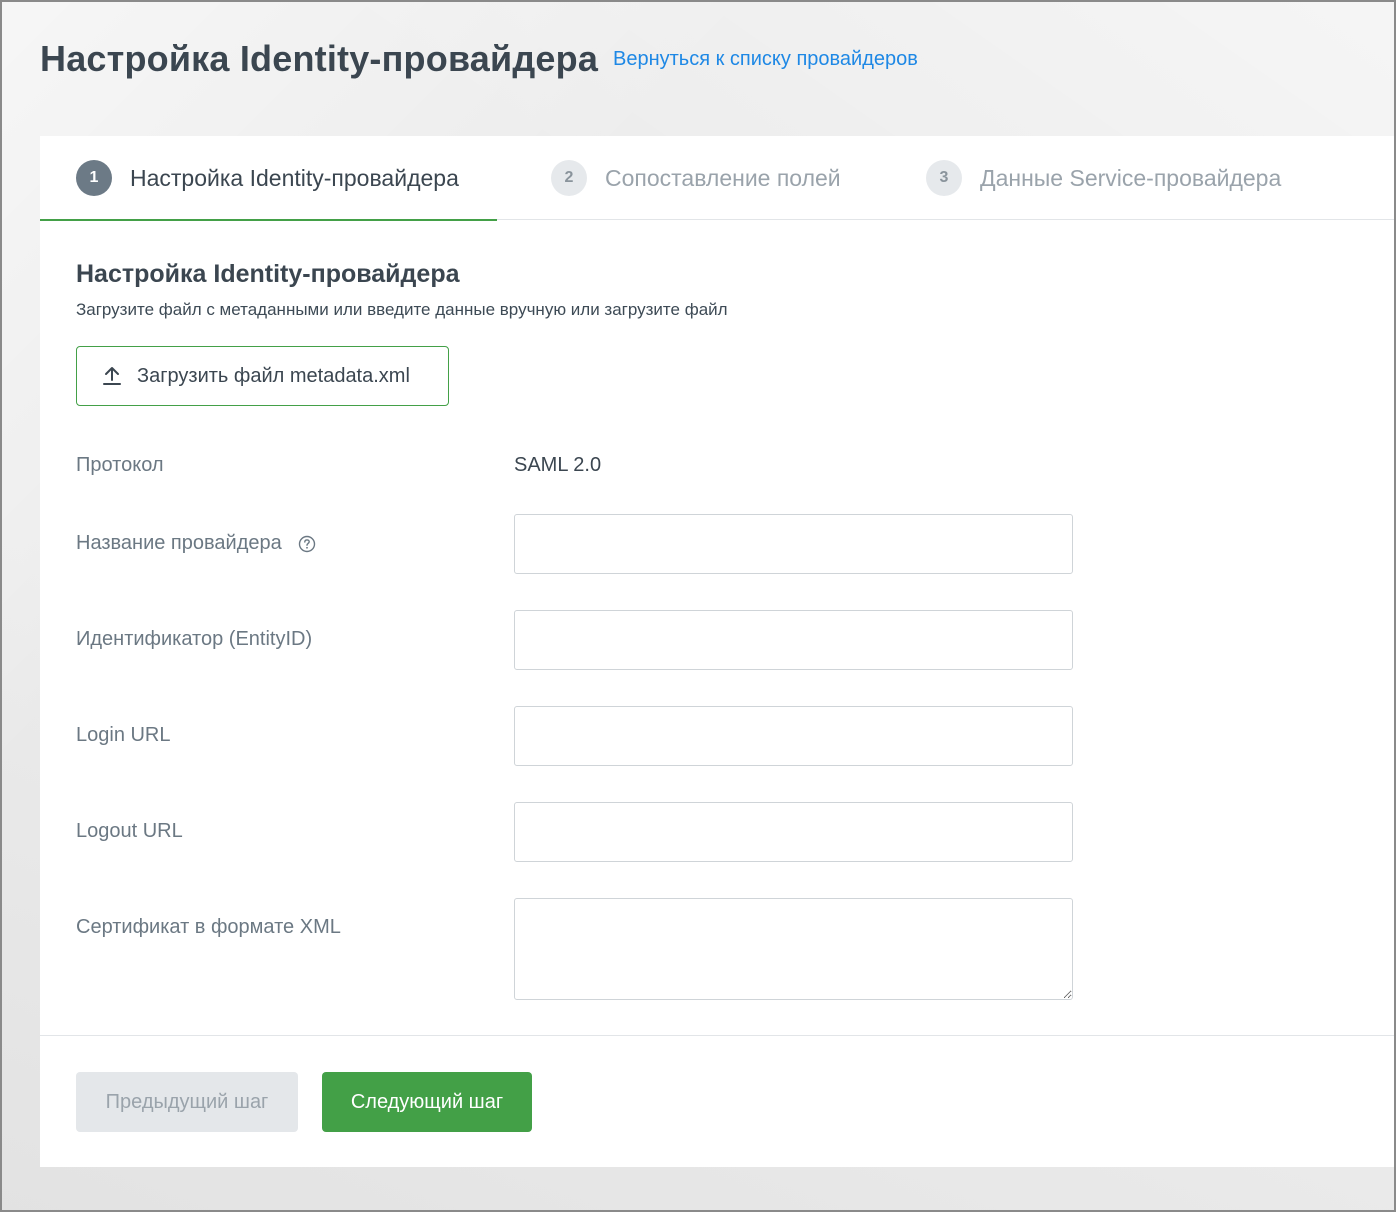  I want to click on login-url-label: Login URL, so click(123, 735).